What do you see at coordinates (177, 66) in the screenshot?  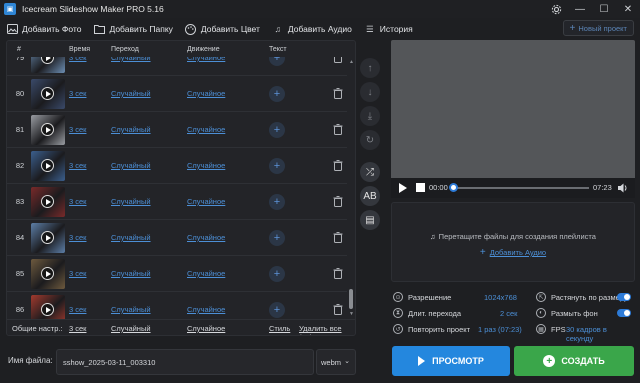 I see `slide-row: 79 3 сек Случайный Случайное +` at bounding box center [177, 66].